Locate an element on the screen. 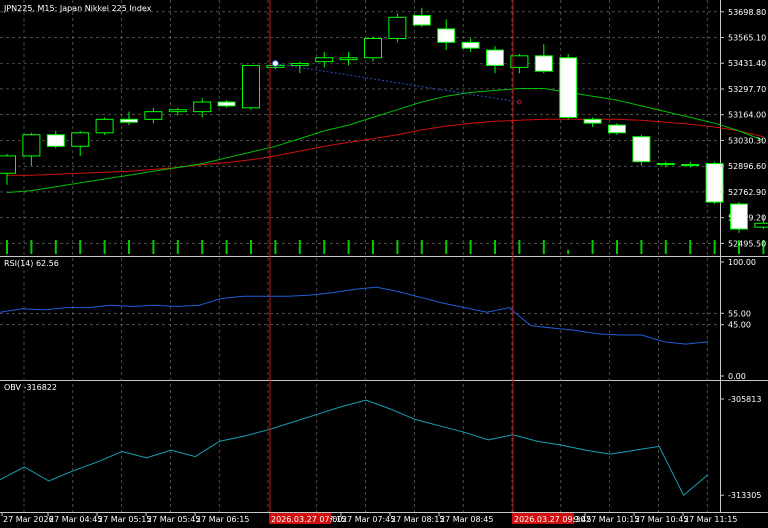 The image size is (768, 528). time-tick-label: 27 Mar 05:15 is located at coordinates (124, 519).